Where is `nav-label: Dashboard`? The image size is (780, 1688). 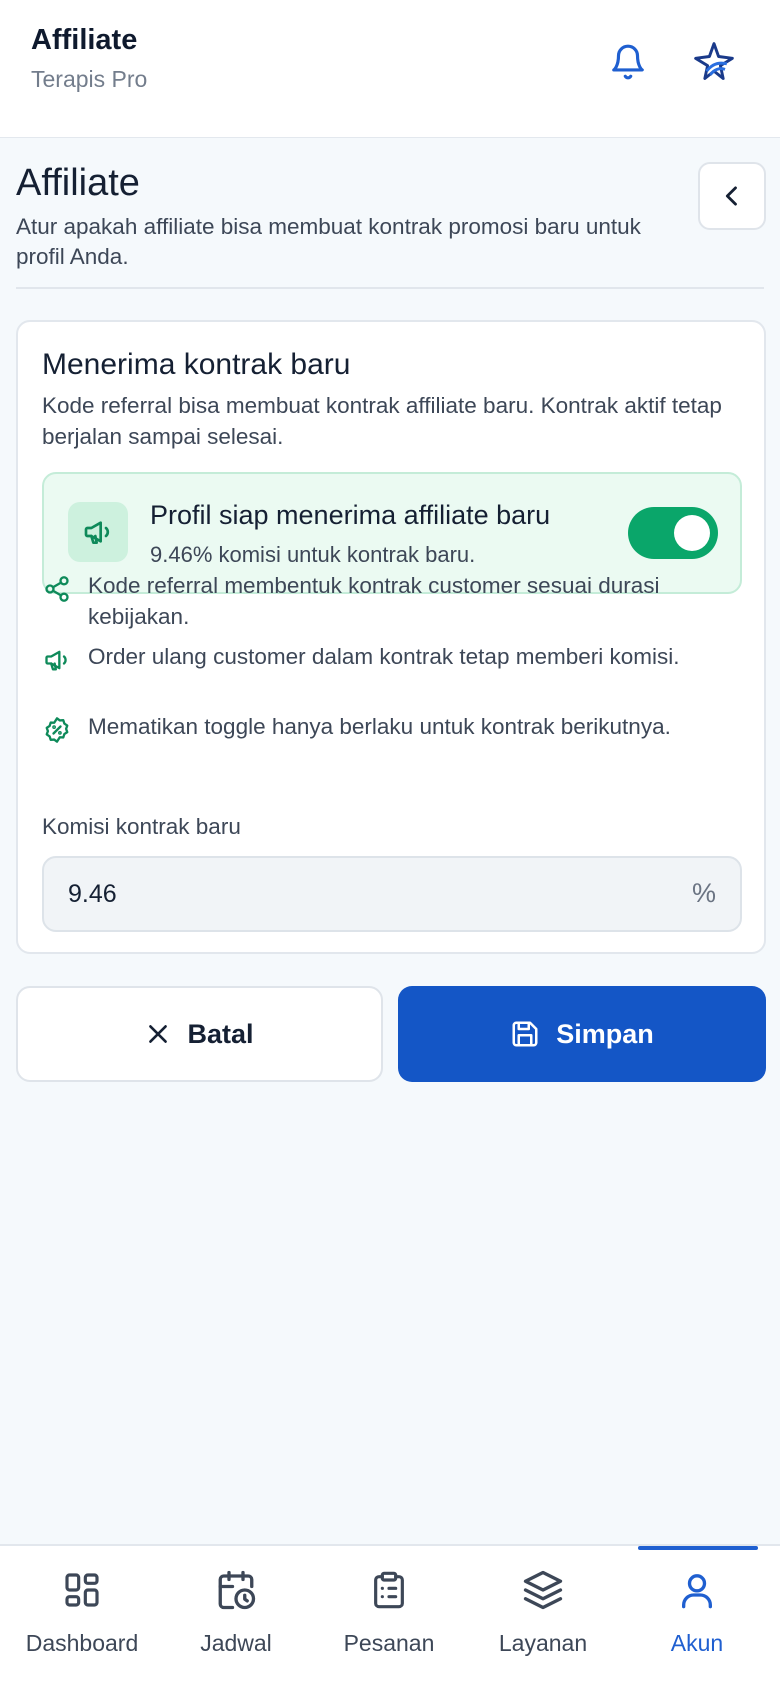 nav-label: Dashboard is located at coordinates (82, 1643).